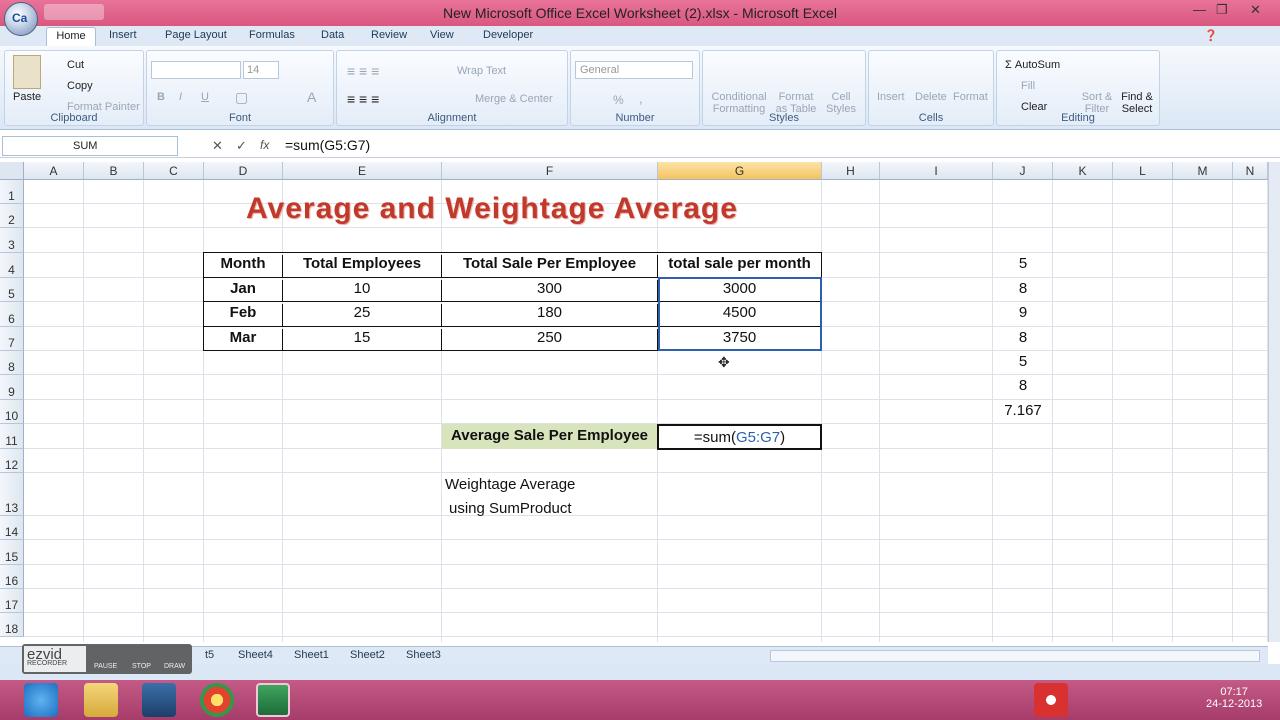  I want to click on row-header-15: 15, so click(12, 552).